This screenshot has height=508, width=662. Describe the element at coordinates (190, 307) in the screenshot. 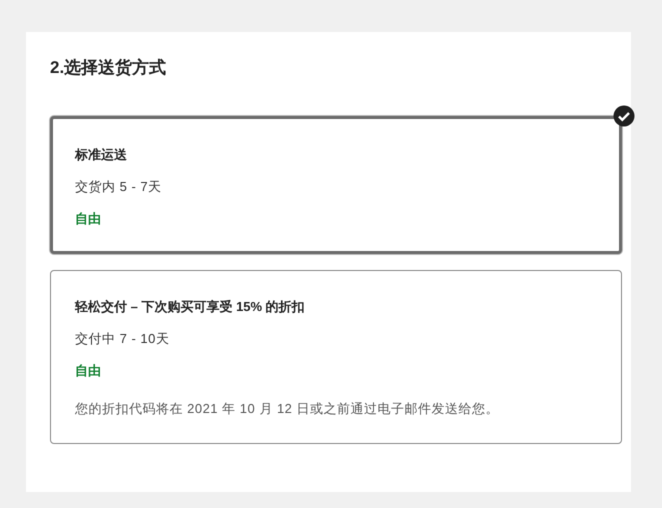

I see `option-title: 轻松交付 – 下次购买可享受 15% 的折扣` at that location.